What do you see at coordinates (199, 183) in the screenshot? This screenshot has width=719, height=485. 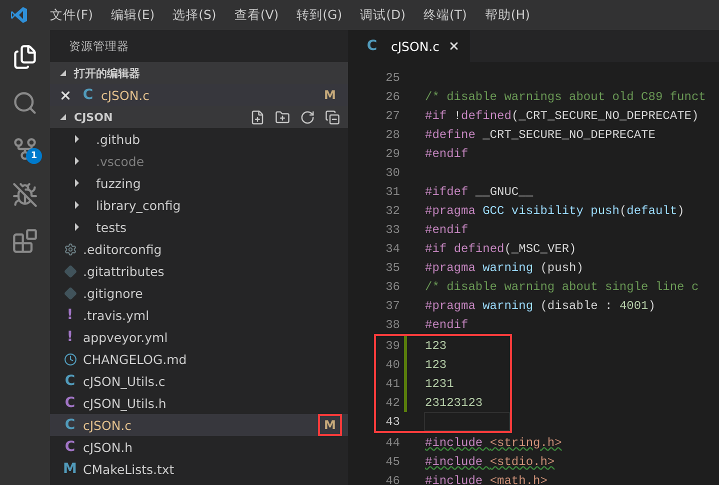 I see `file-tree-item: fuzzing` at bounding box center [199, 183].